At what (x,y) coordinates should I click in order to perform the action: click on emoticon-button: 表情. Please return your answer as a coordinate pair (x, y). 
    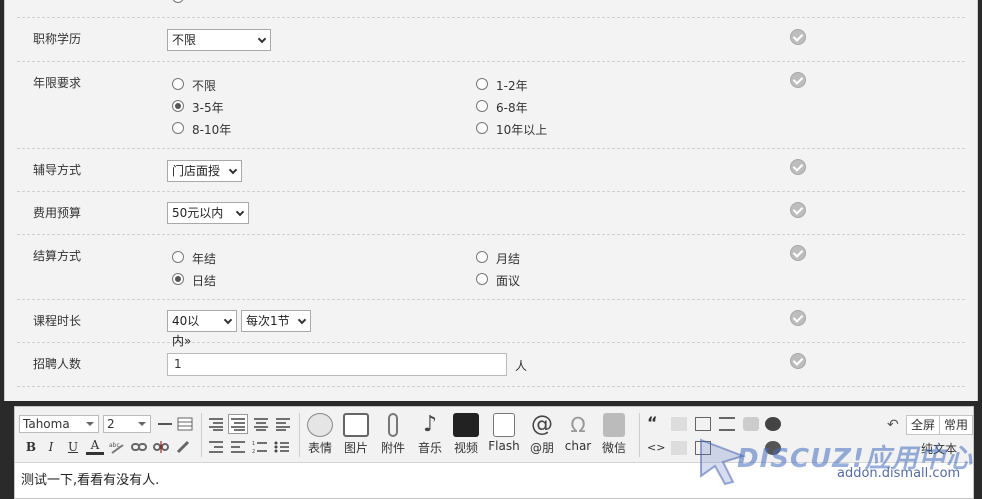
    Looking at the image, I should click on (320, 434).